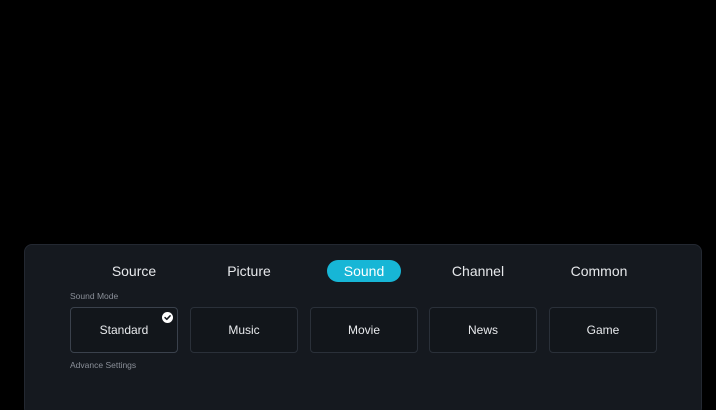 This screenshot has width=716, height=410. What do you see at coordinates (94, 296) in the screenshot?
I see `sound-mode-label: Sound Mode` at bounding box center [94, 296].